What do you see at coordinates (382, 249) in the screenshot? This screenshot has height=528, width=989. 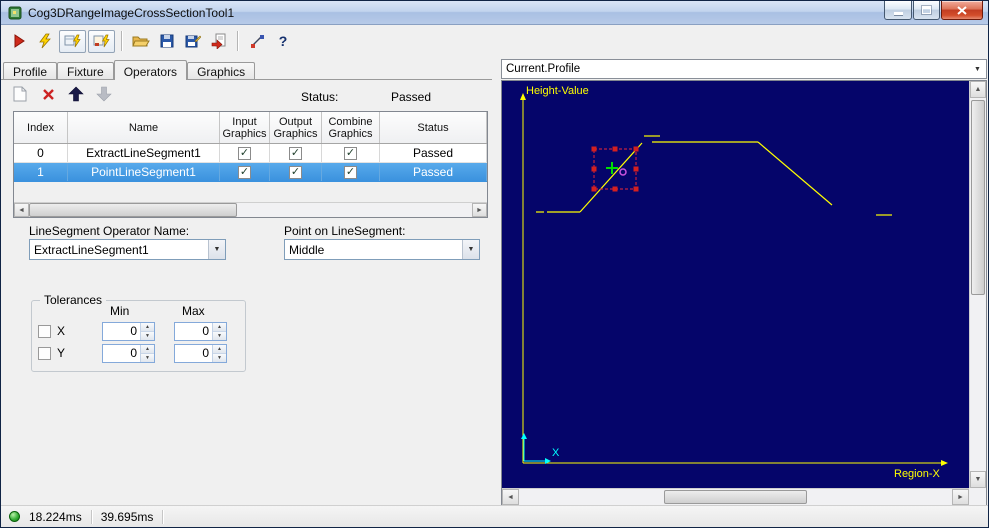 I see `point-on-linesegment-combobox: Middle ▼` at bounding box center [382, 249].